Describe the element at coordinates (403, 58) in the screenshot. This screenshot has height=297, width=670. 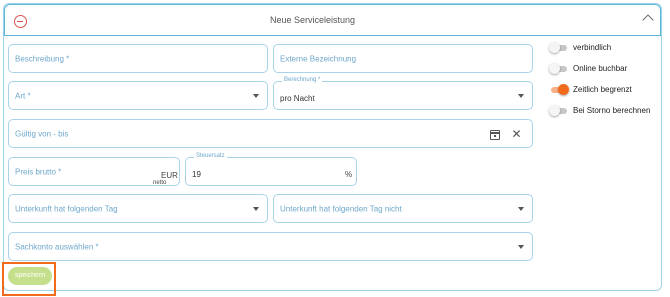
I see `externe-bezeichnung-field: Externe Bezeichnung` at that location.